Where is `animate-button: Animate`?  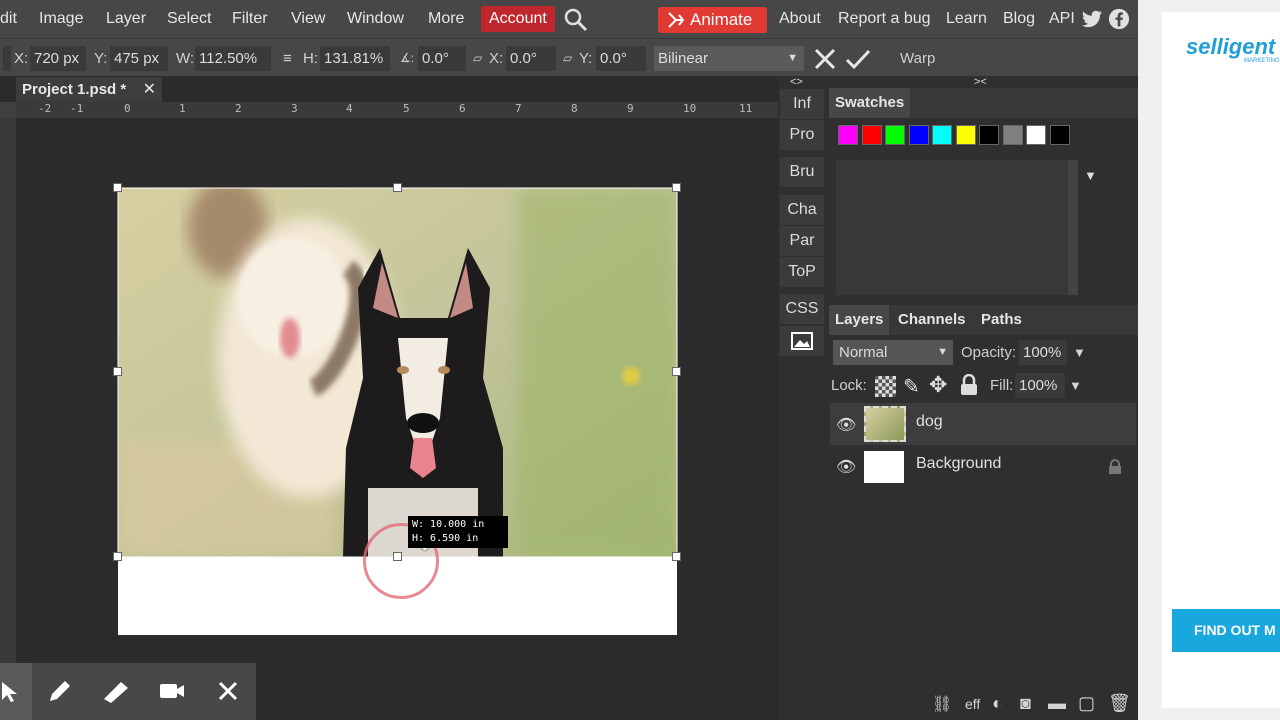 animate-button: Animate is located at coordinates (712, 20).